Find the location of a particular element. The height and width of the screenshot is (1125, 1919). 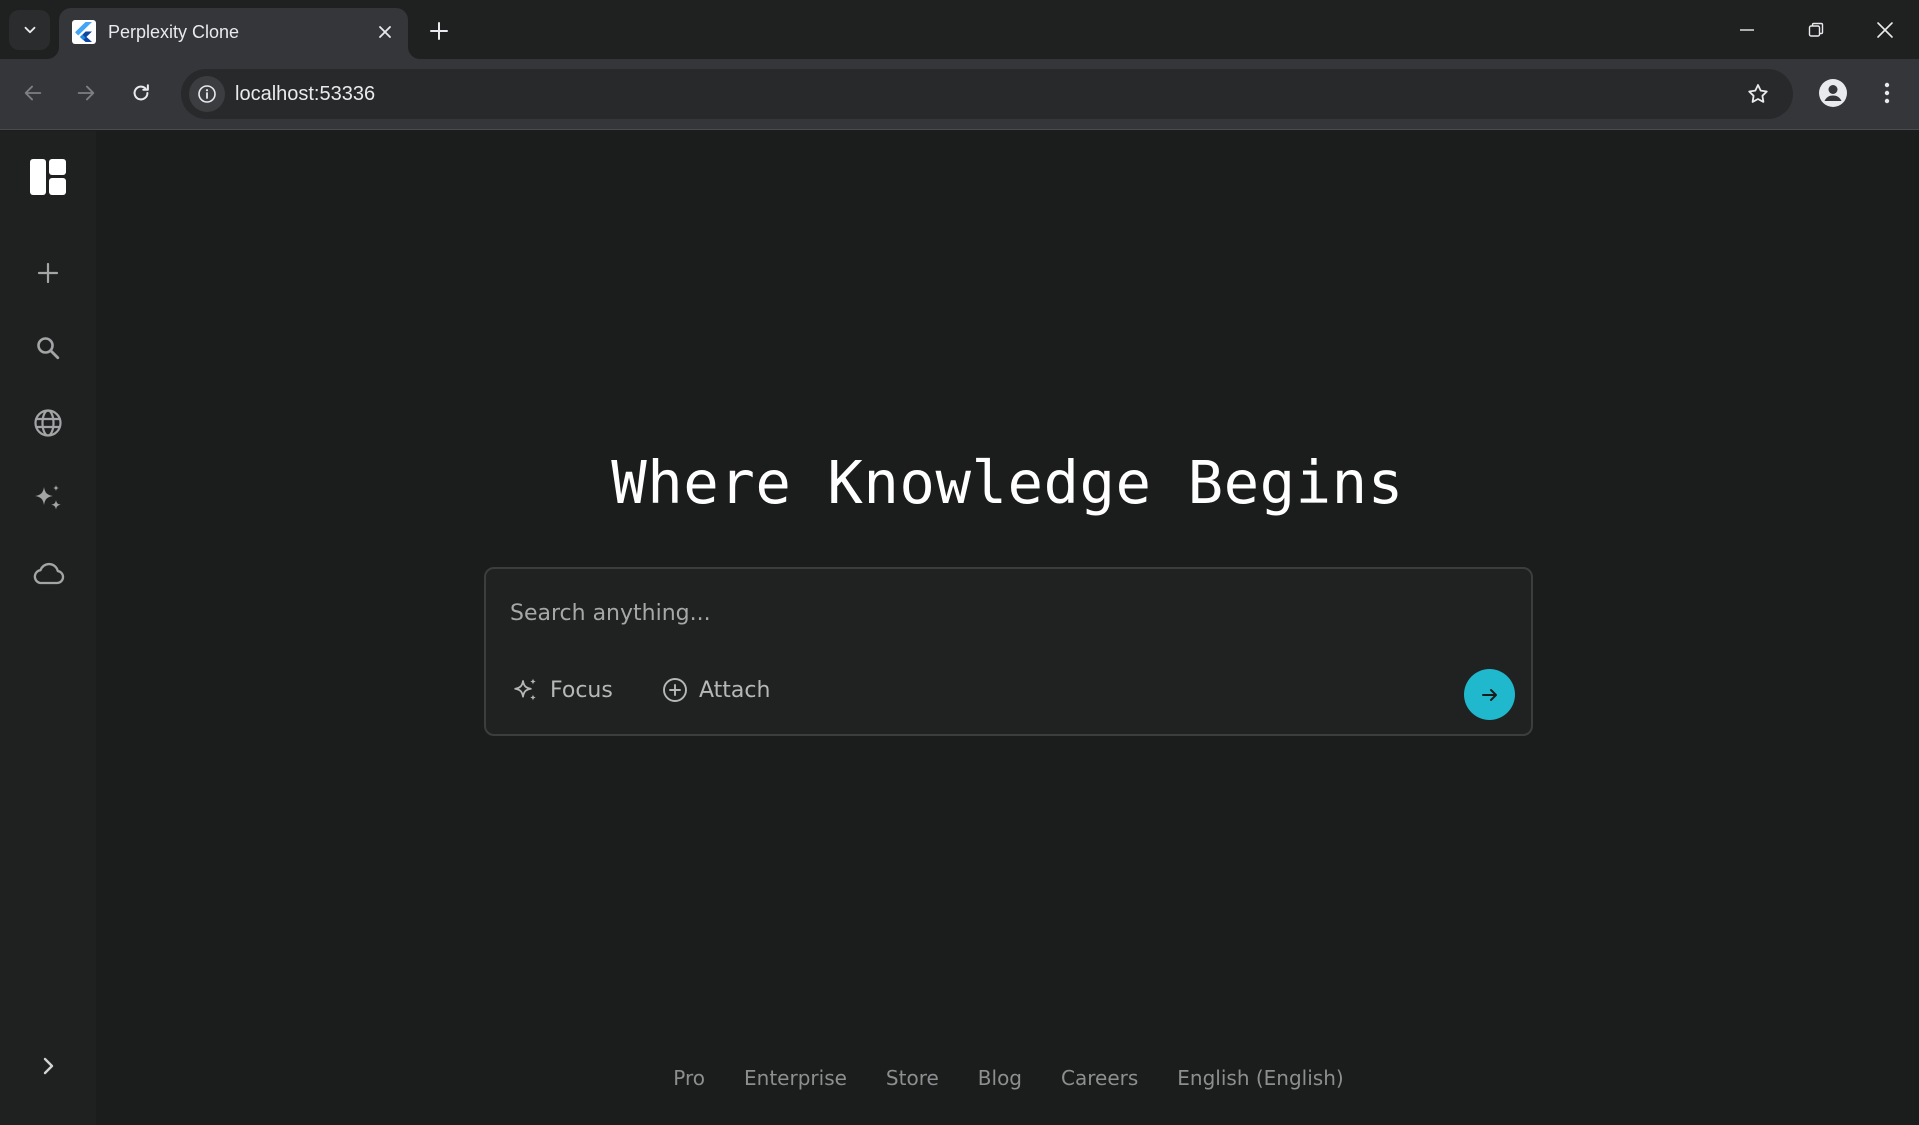

browser-tab: Perplexity Clone is located at coordinates (233, 33).